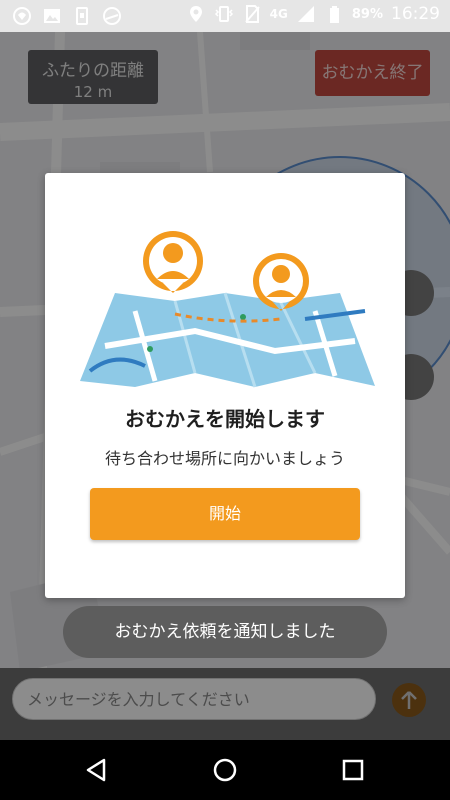  I want to click on vibrate-icon, so click(223, 14).